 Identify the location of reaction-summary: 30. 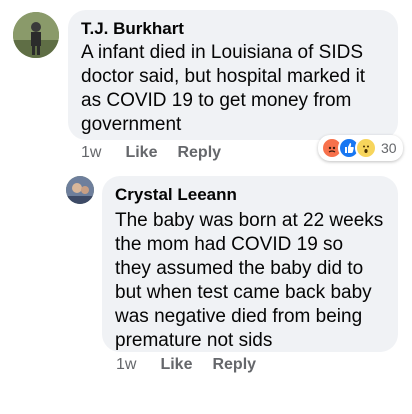
(360, 148).